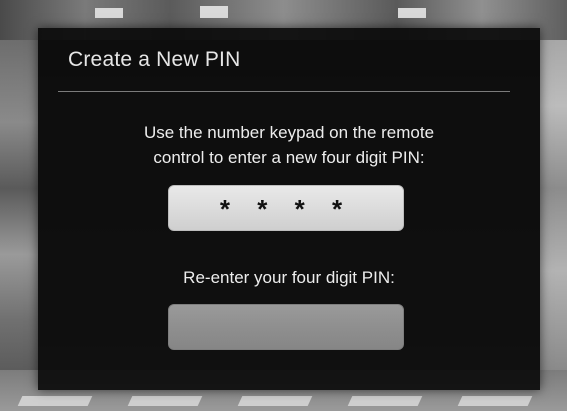  I want to click on title-divider, so click(284, 91).